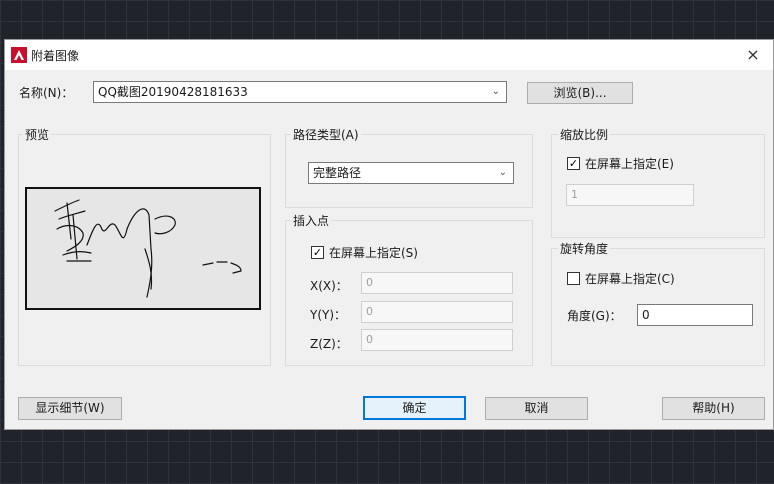 The width and height of the screenshot is (774, 484). I want to click on scale-label: 缩放比例, so click(584, 134).